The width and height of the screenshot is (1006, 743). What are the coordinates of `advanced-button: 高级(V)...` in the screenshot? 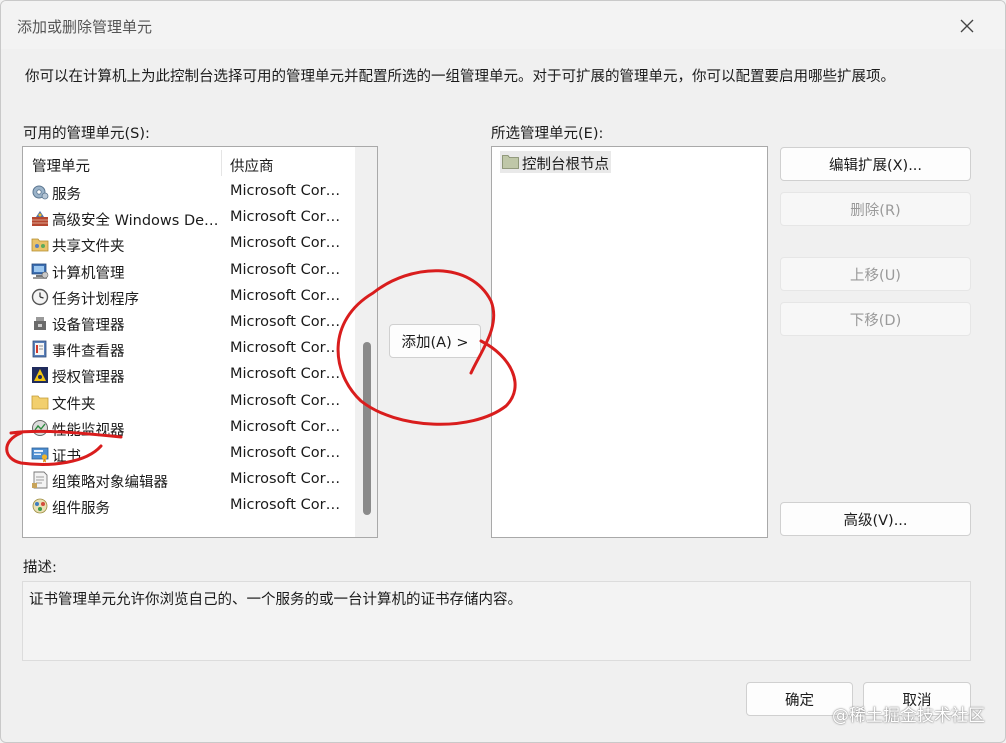 It's located at (875, 519).